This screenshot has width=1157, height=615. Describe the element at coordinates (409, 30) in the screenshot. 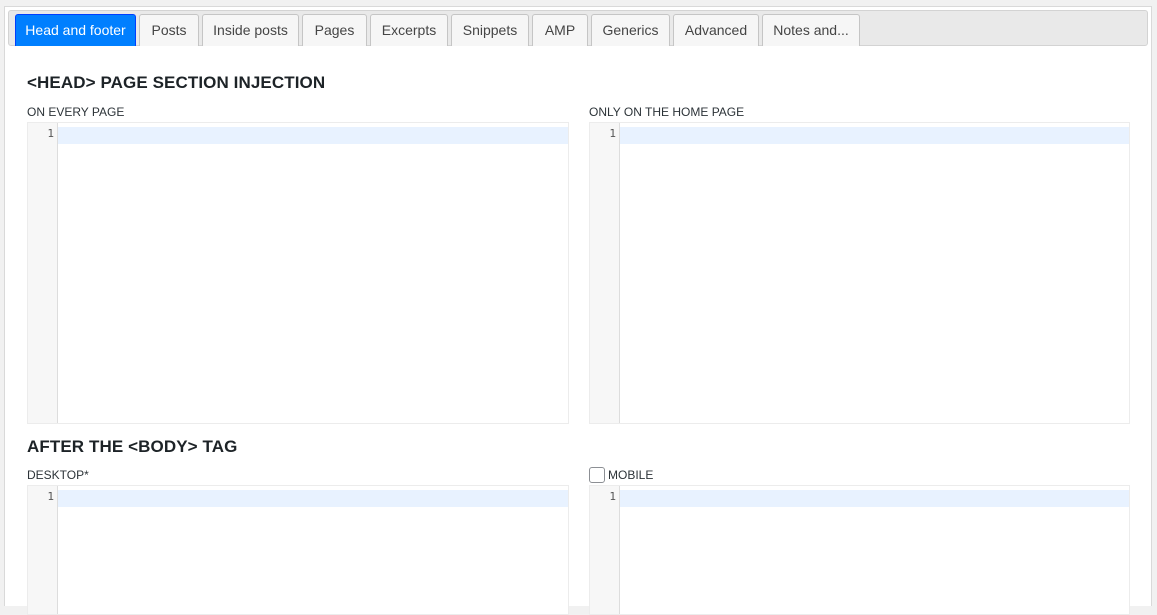

I see `tab-excerpts: Excerpts` at that location.